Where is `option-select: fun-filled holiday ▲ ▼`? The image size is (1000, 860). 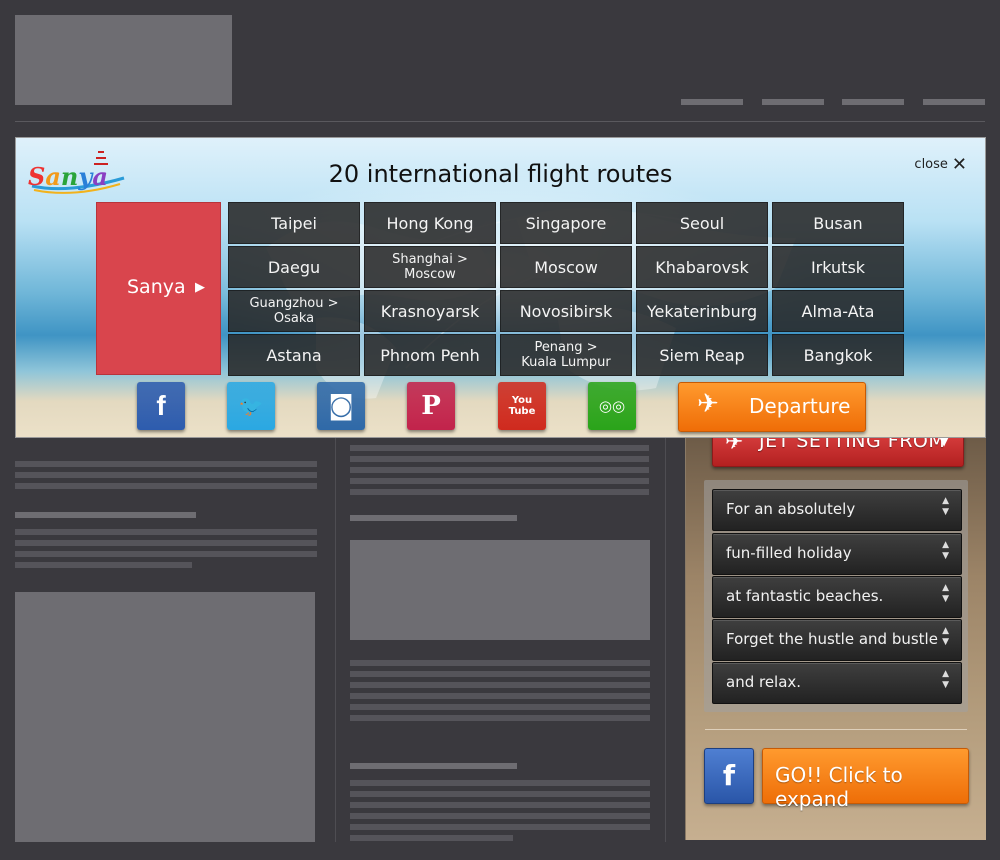
option-select: fun-filled holiday ▲ ▼ is located at coordinates (837, 554).